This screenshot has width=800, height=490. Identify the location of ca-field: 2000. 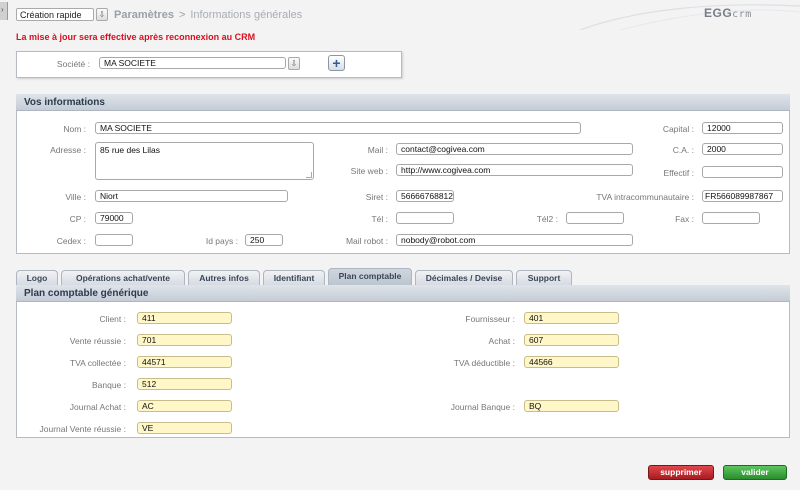
(742, 149).